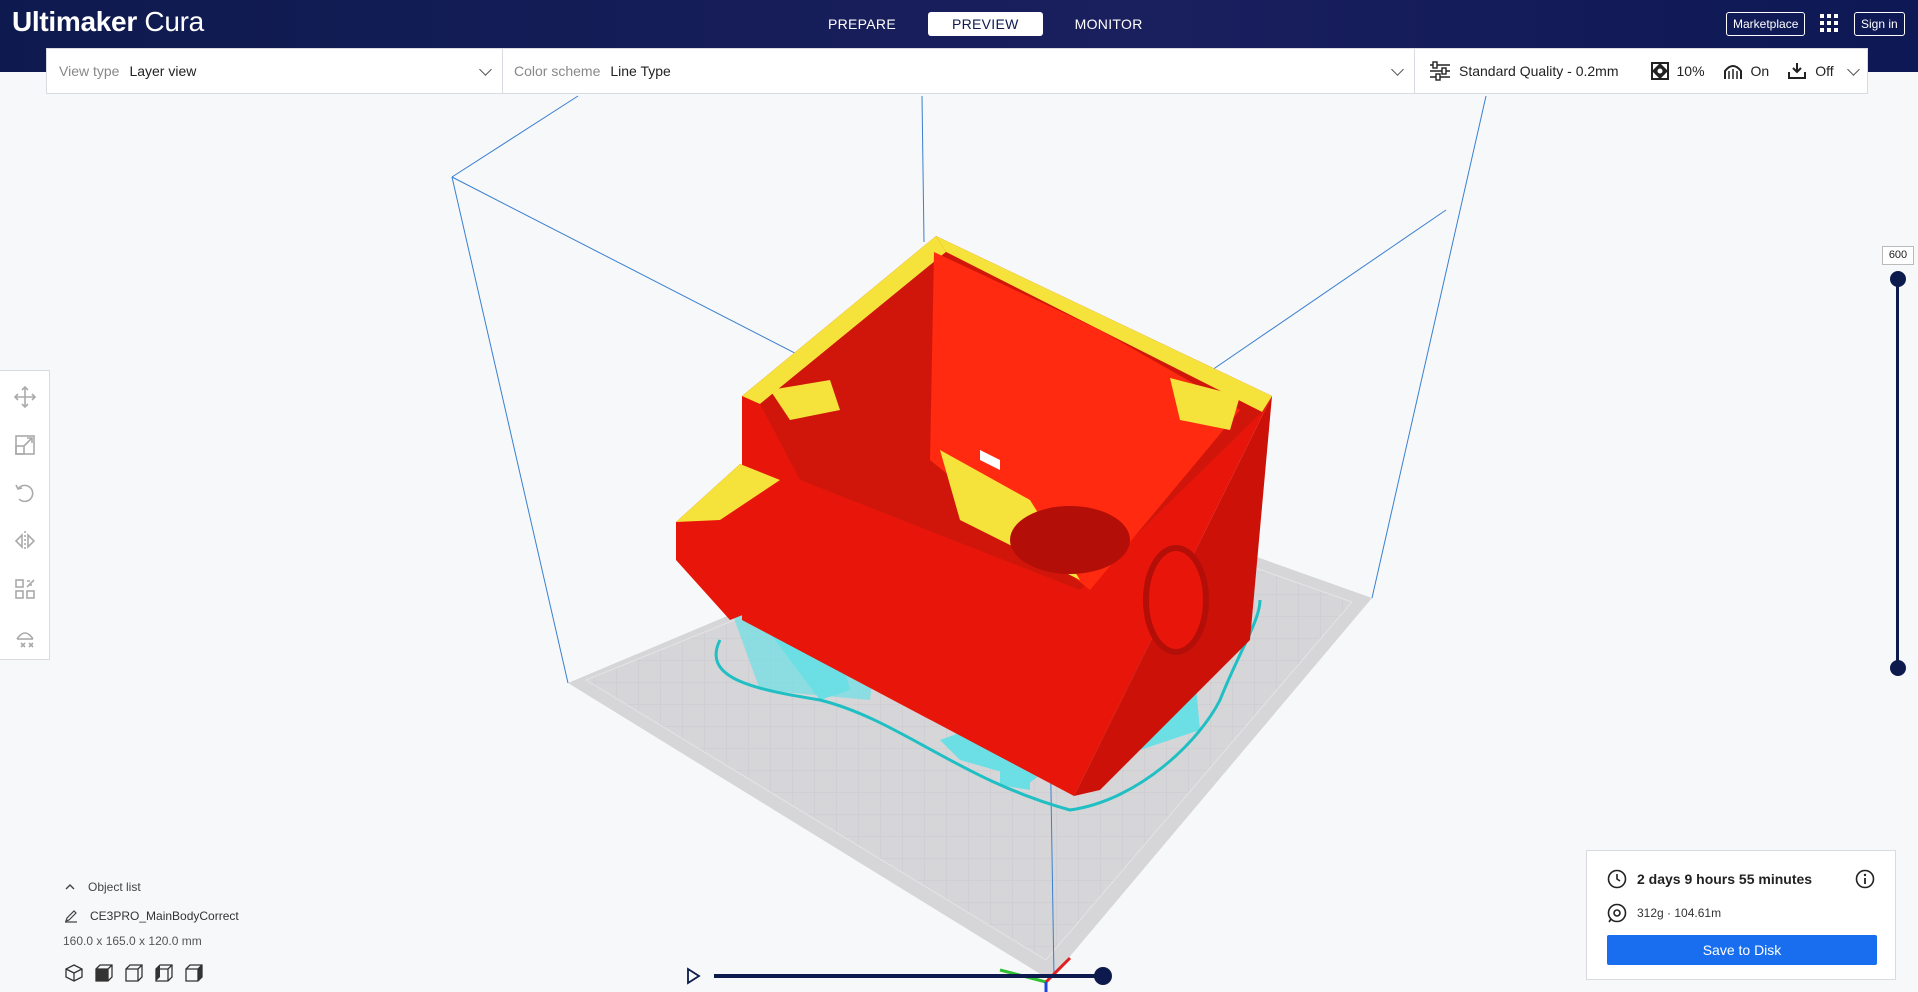  I want to click on support-setting: On, so click(1746, 71).